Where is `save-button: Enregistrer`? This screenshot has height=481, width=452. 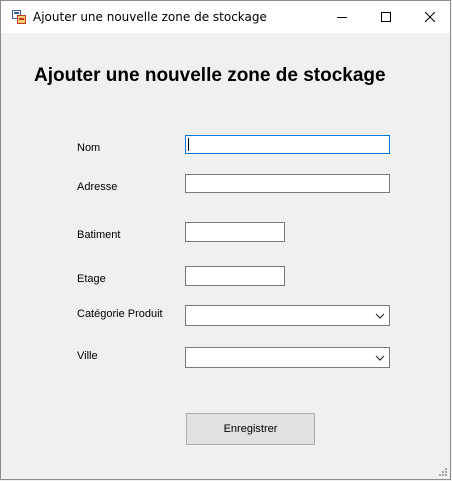
save-button: Enregistrer is located at coordinates (250, 429).